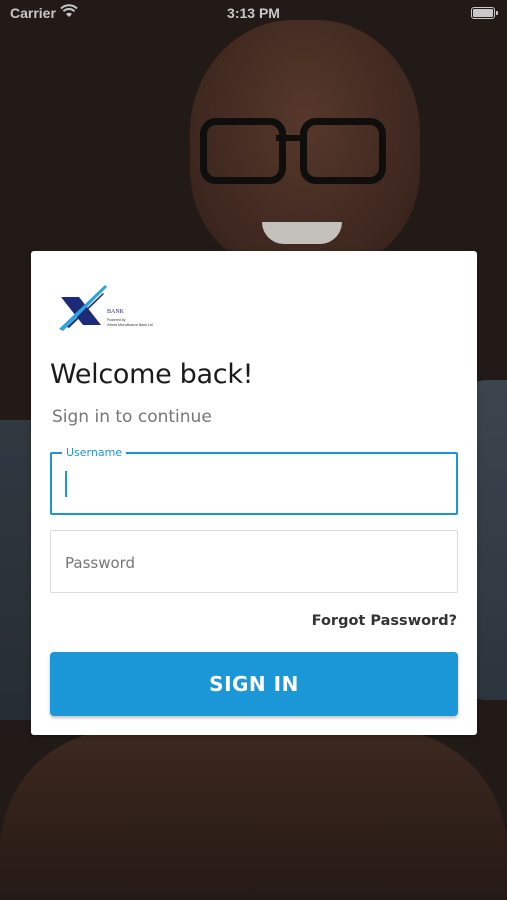 Image resolution: width=507 pixels, height=900 pixels. Describe the element at coordinates (484, 13) in the screenshot. I see `battery-icon` at that location.